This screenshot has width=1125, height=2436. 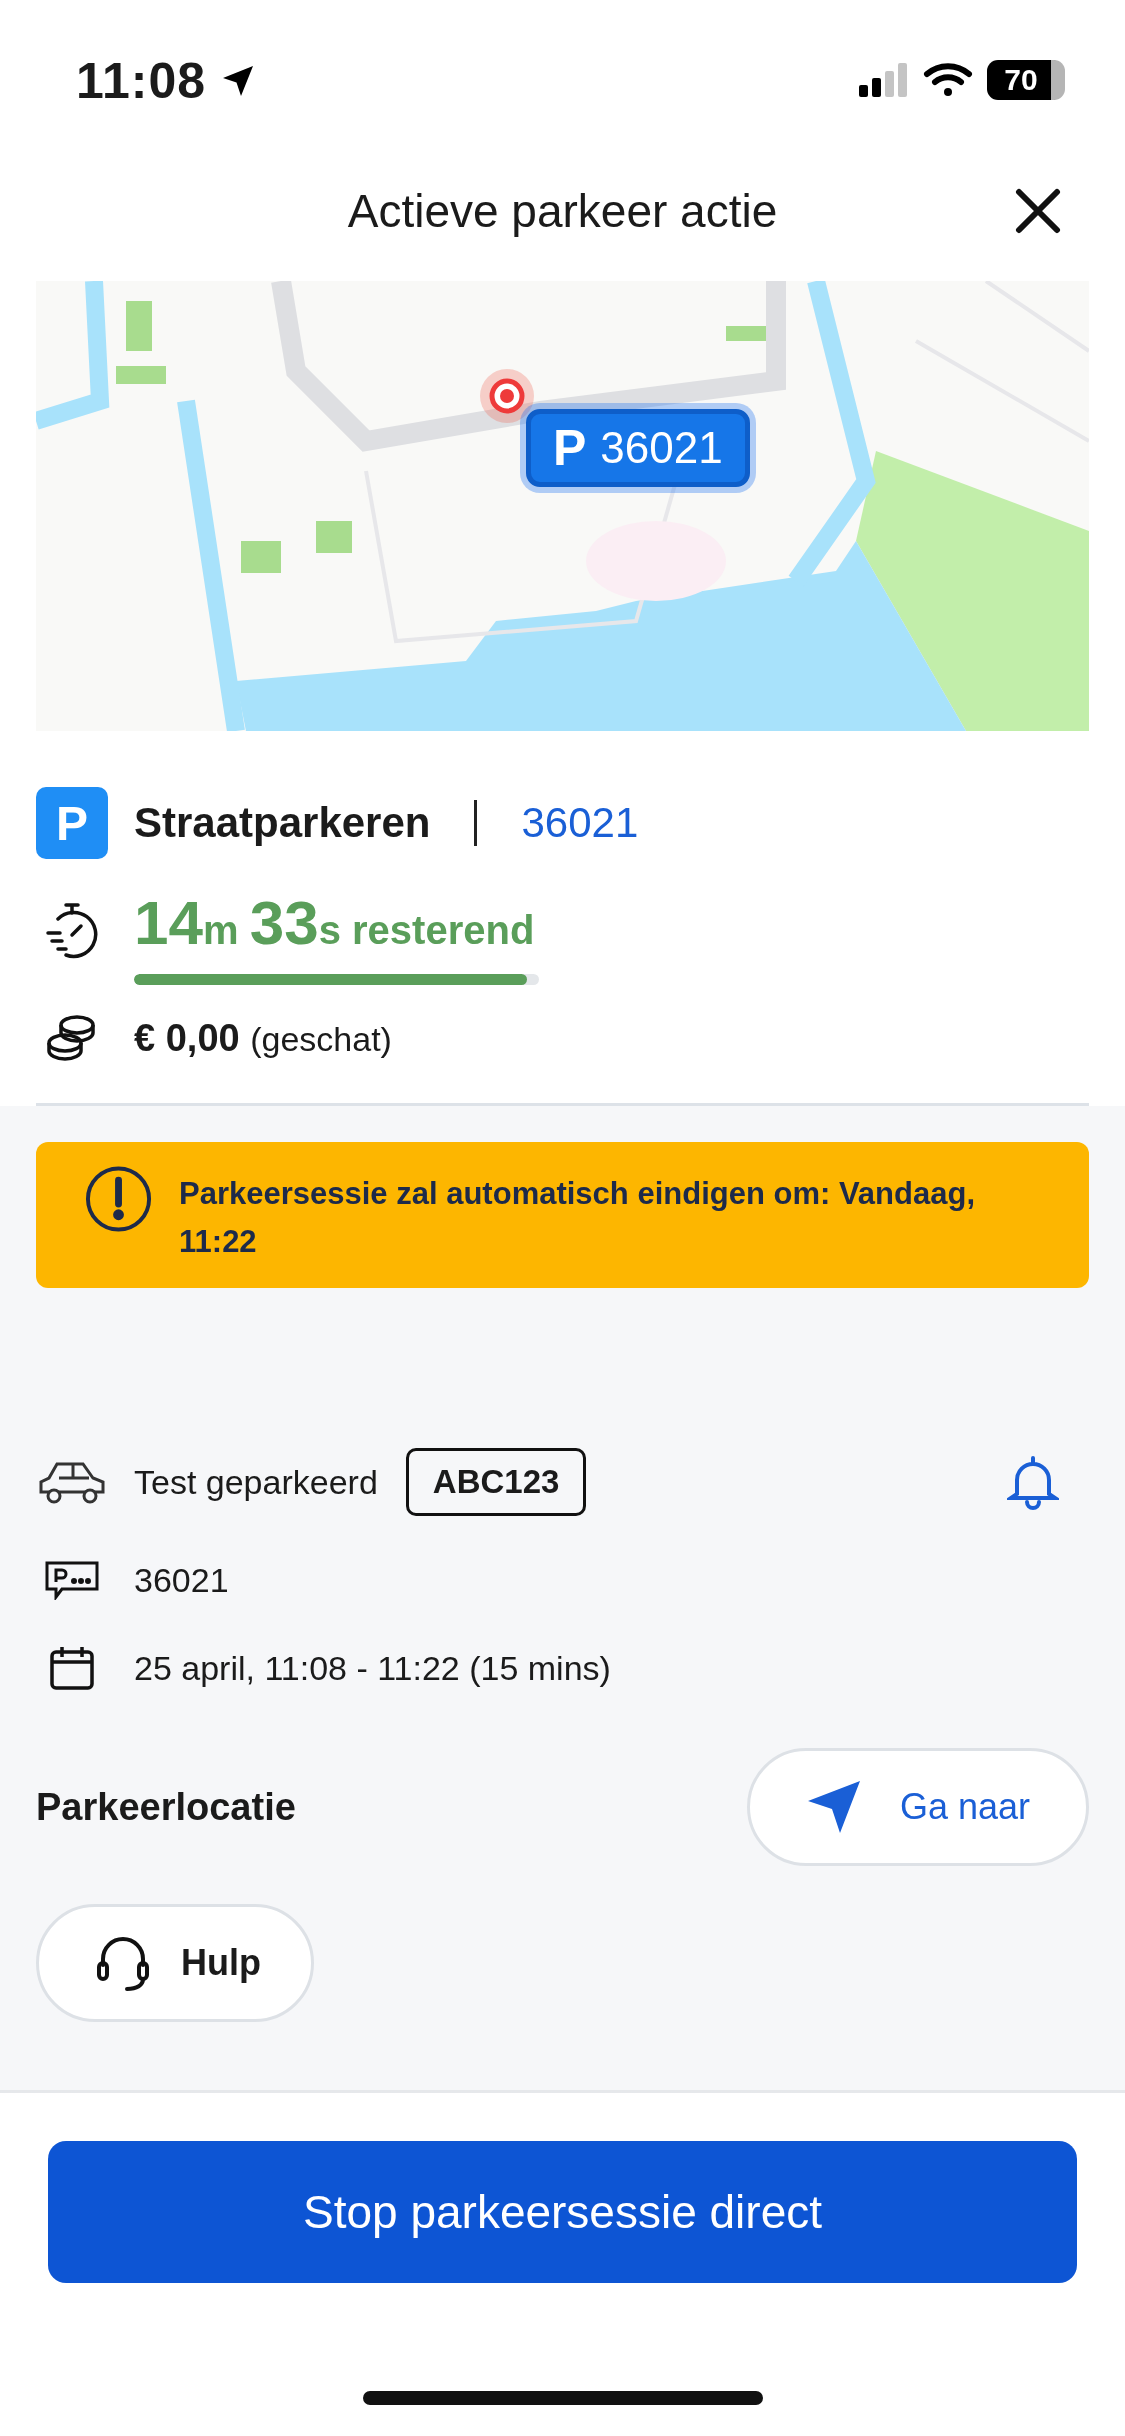 I want to click on navigate-button: Ga naar, so click(x=917, y=1807).